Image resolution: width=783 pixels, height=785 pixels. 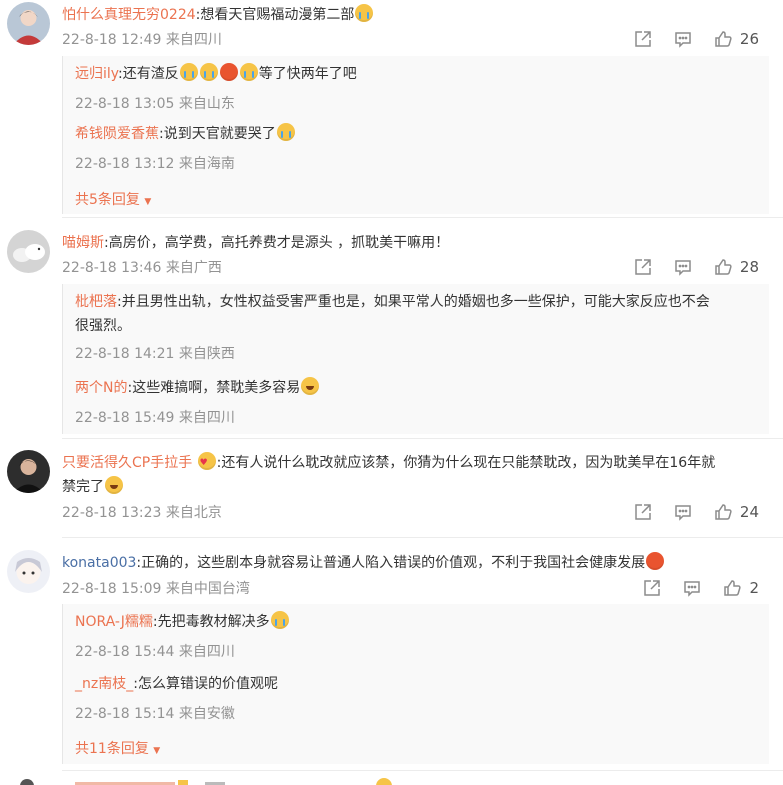 I want to click on replier-name: 枇杷落, so click(x=96, y=302).